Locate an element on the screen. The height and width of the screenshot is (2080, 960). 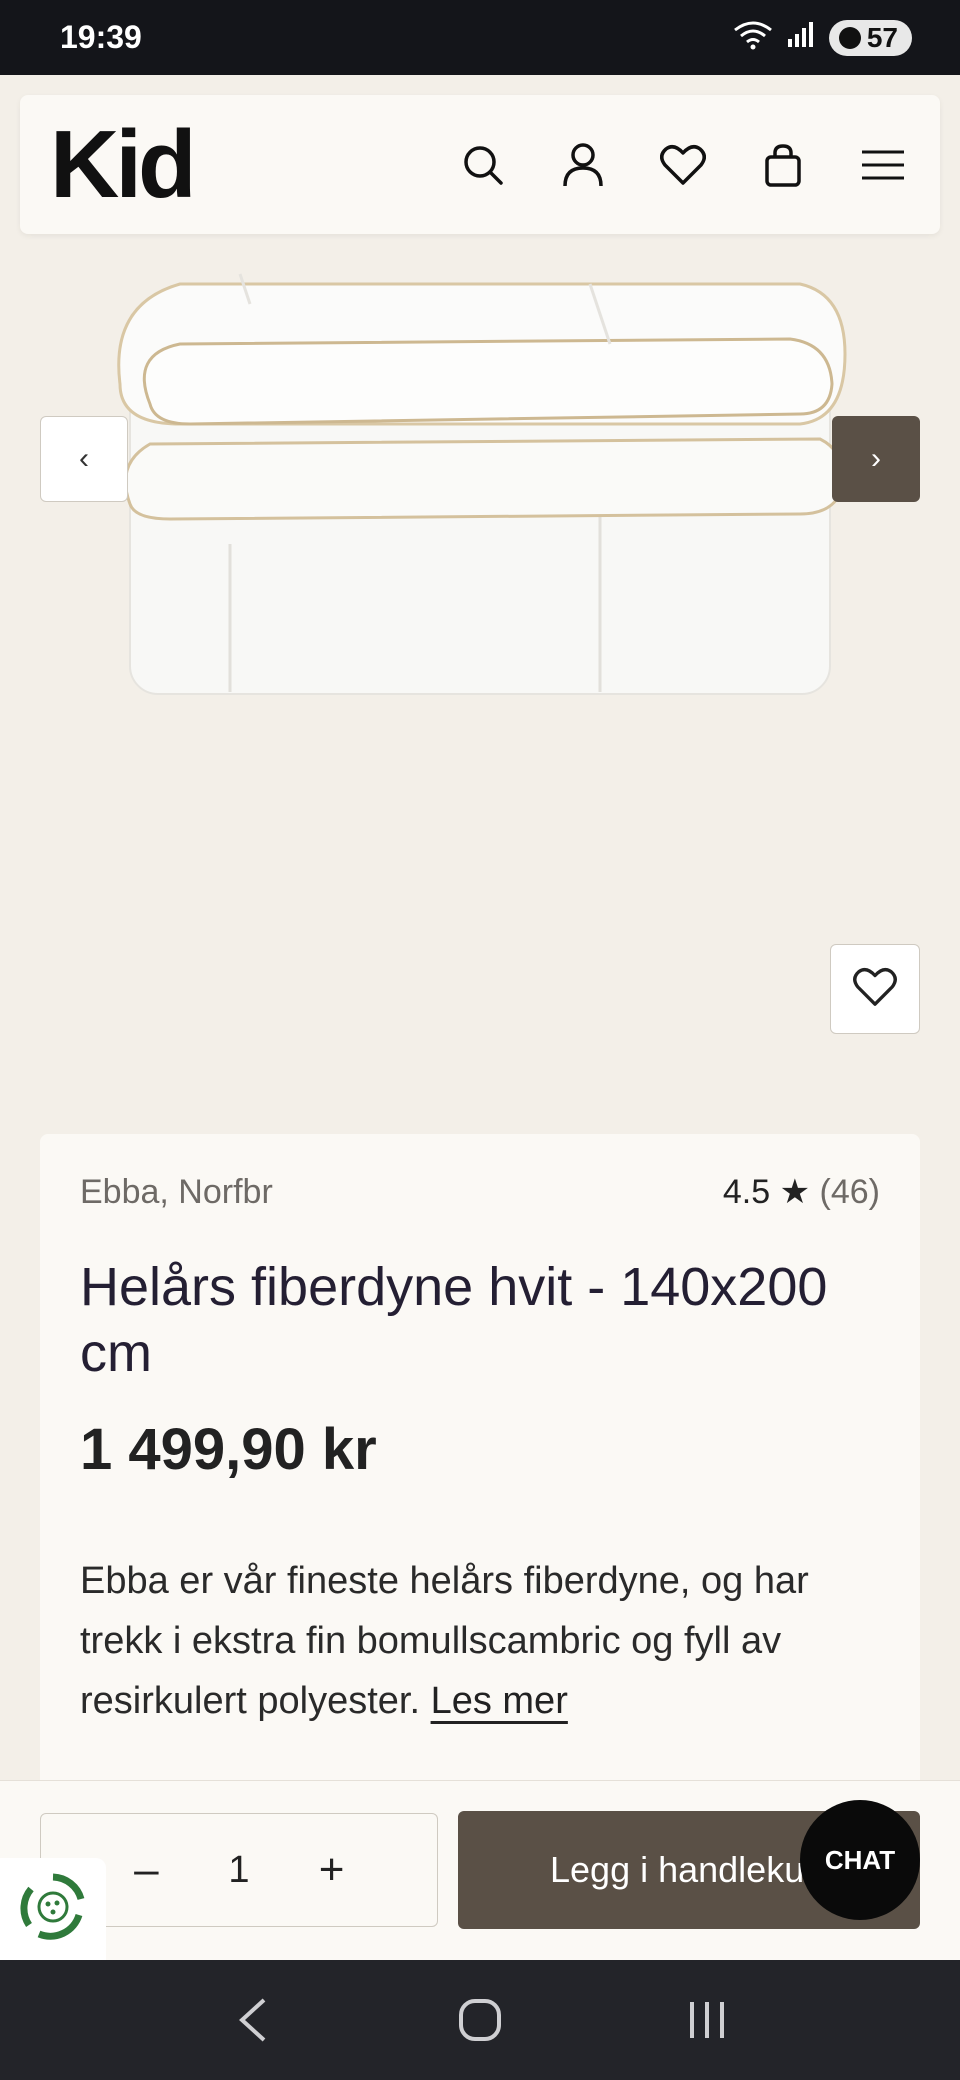
product-brand: Ebba, Norfbr is located at coordinates (176, 1192).